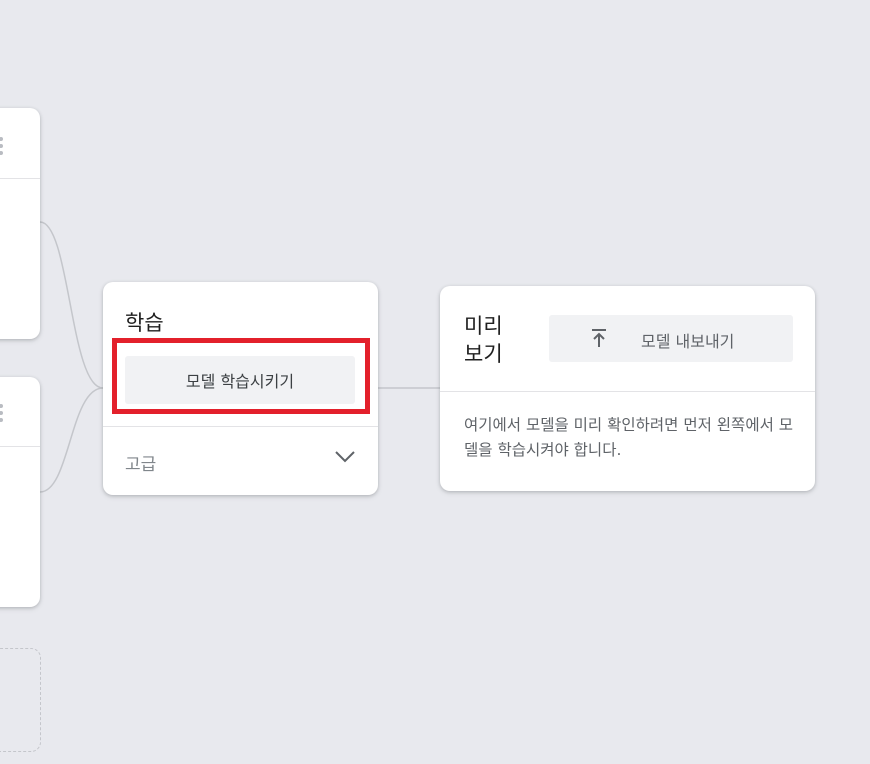 The height and width of the screenshot is (764, 870). Describe the element at coordinates (141, 465) in the screenshot. I see `advanced-label: 고급` at that location.